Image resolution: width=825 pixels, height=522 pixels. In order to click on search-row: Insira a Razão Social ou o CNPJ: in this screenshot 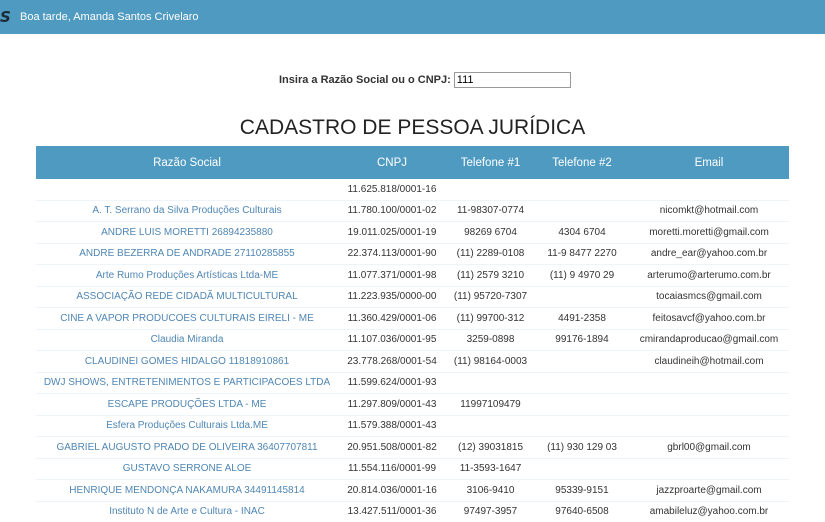, I will do `click(425, 80)`.